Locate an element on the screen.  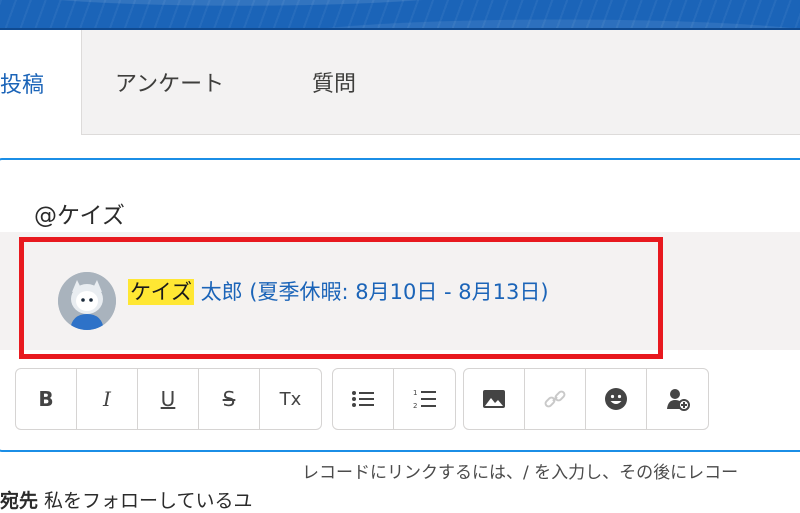
insert-link-button is located at coordinates (555, 399).